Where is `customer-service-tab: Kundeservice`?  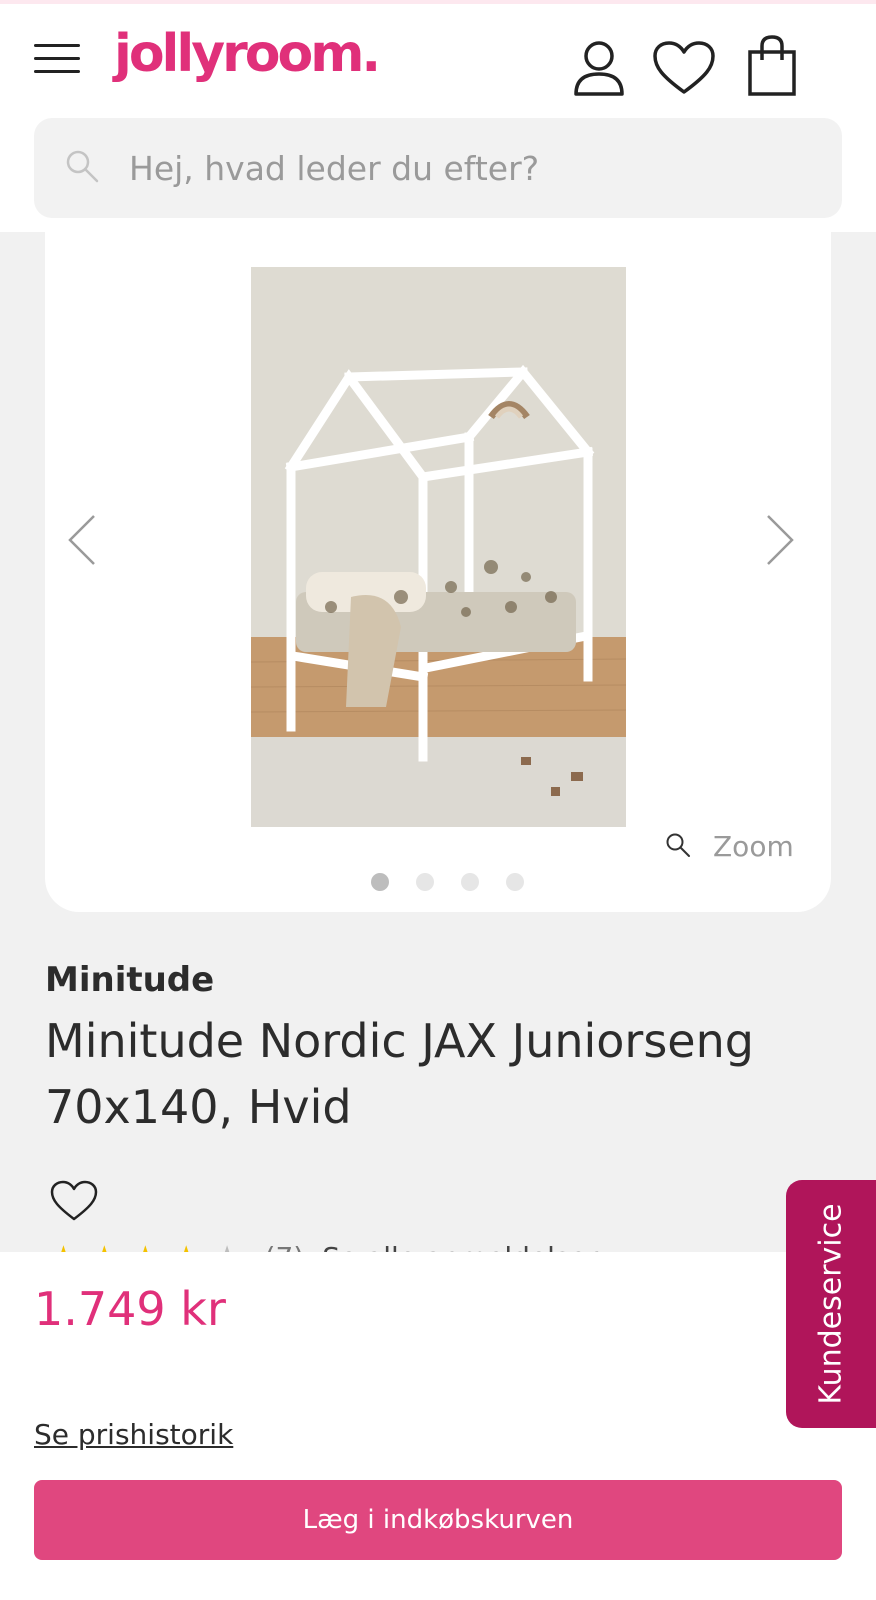
customer-service-tab: Kundeservice is located at coordinates (831, 1304).